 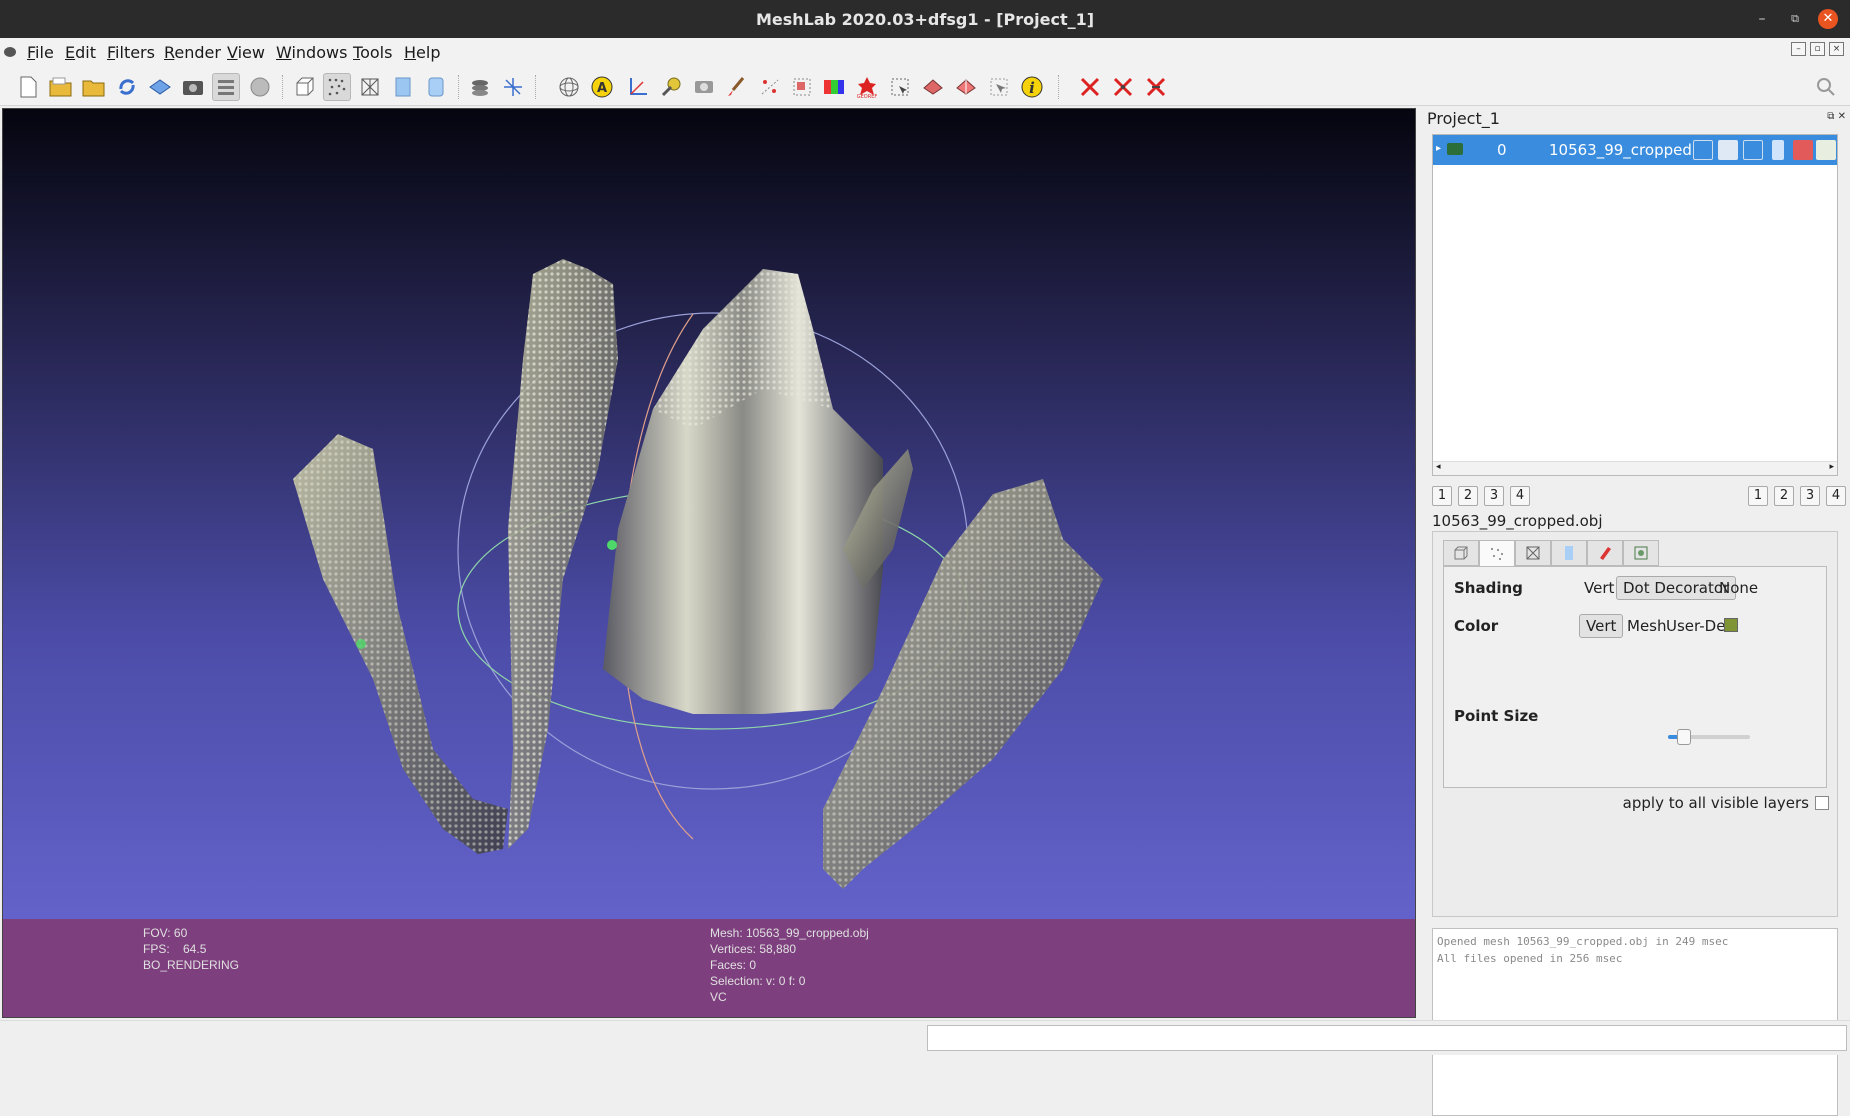 What do you see at coordinates (1530, 958) in the screenshot?
I see `log-line: All files opened in 256 msec` at bounding box center [1530, 958].